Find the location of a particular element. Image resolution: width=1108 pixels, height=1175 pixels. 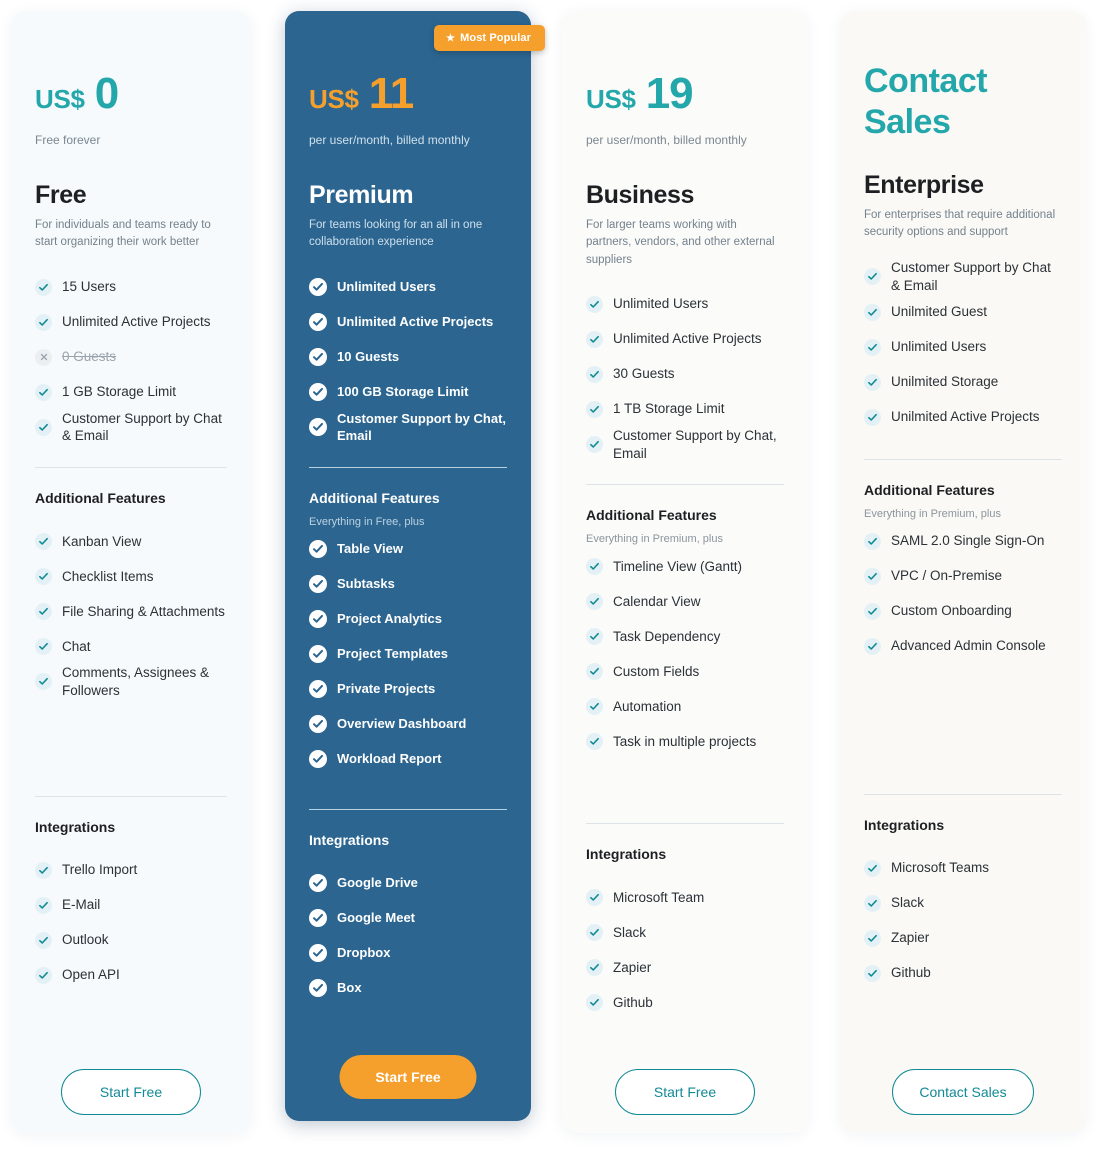

feature-label: Advanced Admin Console is located at coordinates (968, 646).